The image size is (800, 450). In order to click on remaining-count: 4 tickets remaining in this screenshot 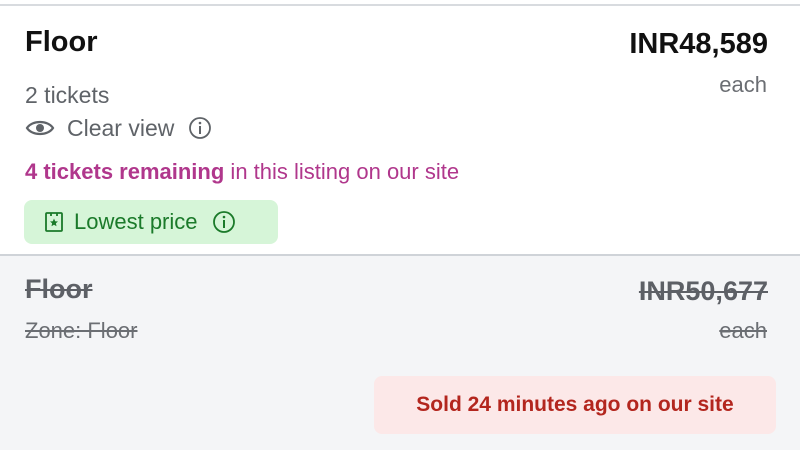, I will do `click(125, 171)`.